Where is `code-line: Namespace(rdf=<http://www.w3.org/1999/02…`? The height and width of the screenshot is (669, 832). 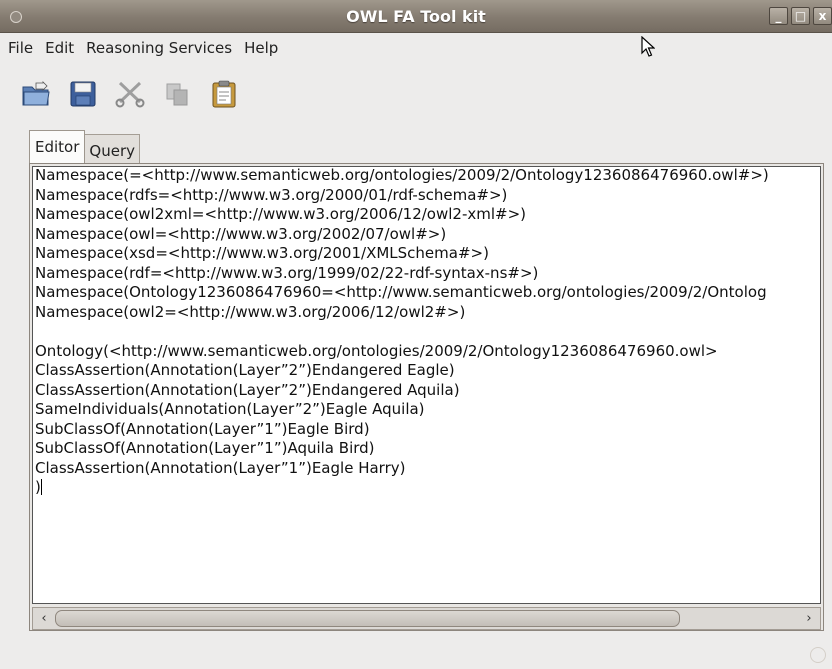
code-line: Namespace(rdf=<http://www.w3.org/1999/02… is located at coordinates (287, 272).